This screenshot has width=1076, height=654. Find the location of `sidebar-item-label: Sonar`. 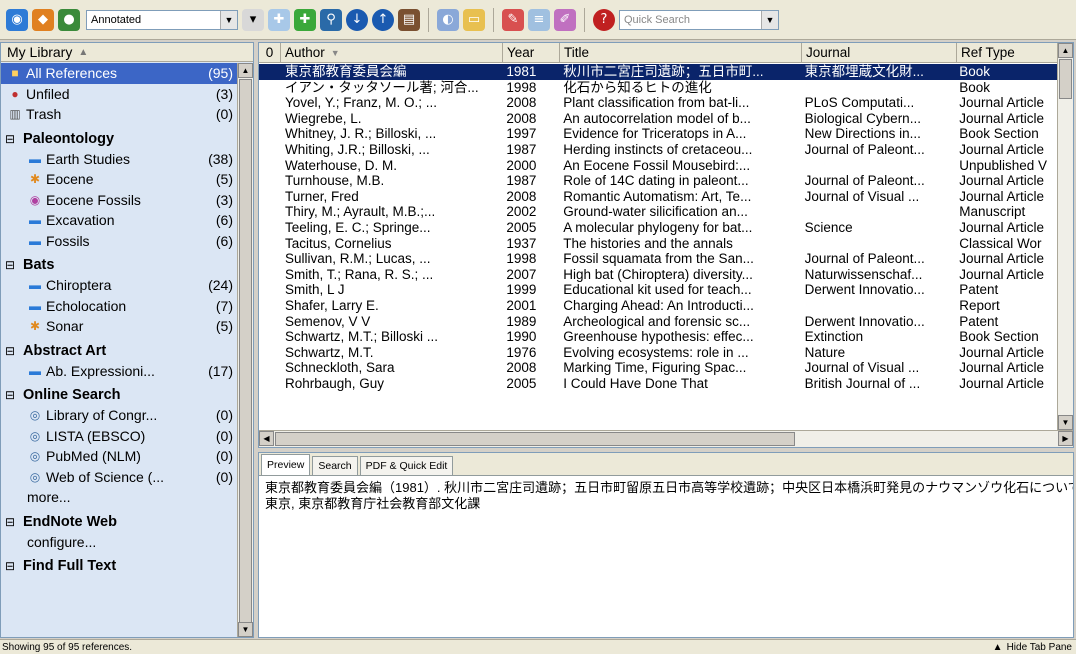

sidebar-item-label: Sonar is located at coordinates (65, 326).